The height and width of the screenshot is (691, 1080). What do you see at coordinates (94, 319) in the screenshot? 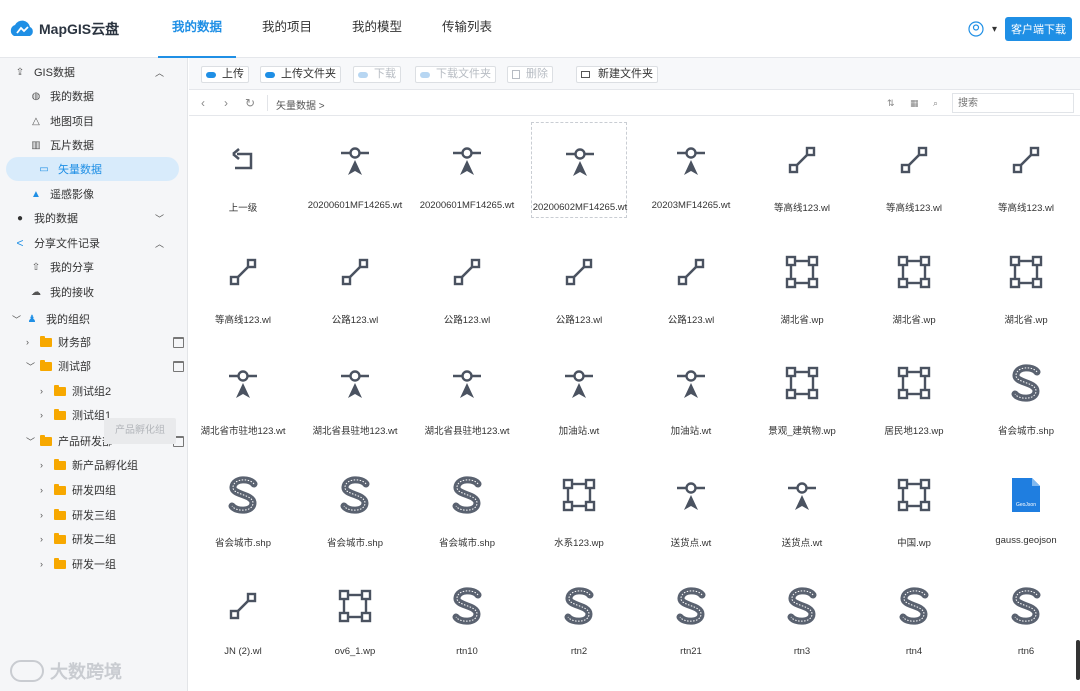
I see `tree-node-my-org: ﹀ ♟ 我的组织` at bounding box center [94, 319].